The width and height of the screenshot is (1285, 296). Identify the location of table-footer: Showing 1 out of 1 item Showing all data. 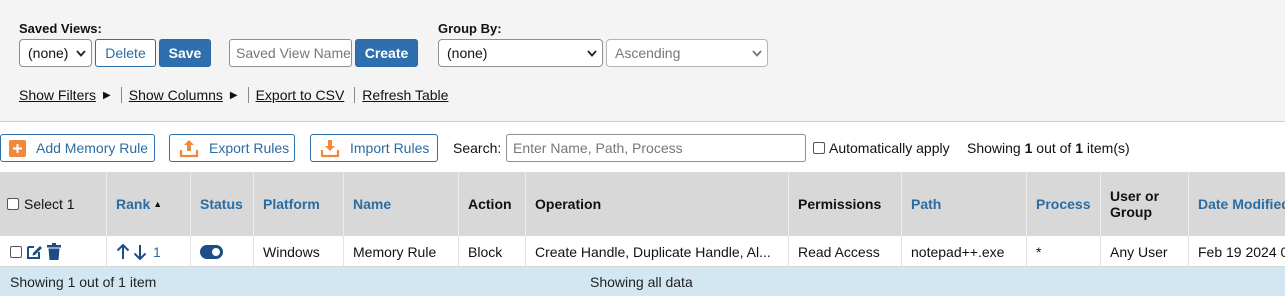
(642, 281).